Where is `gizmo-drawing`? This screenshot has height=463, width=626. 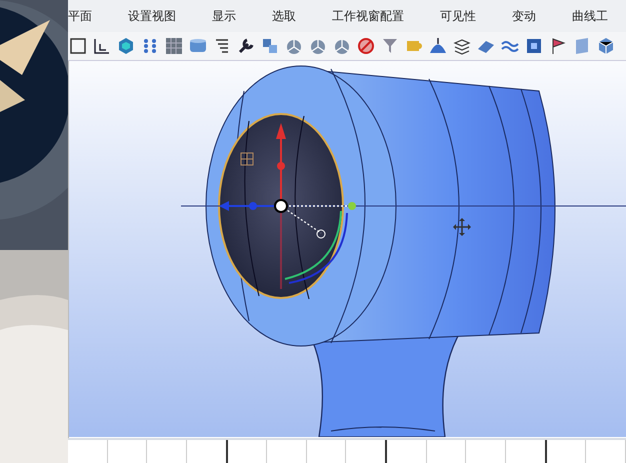
gizmo-drawing is located at coordinates (287, 206).